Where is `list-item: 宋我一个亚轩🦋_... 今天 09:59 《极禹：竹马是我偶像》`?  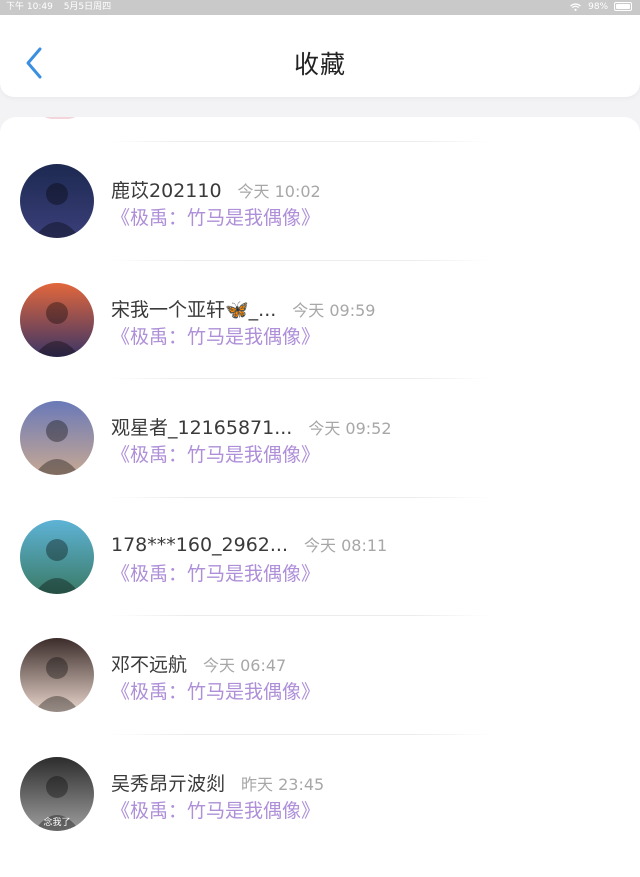
list-item: 宋我一个亚轩🦋_... 今天 09:59 《极禹：竹马是我偶像》 is located at coordinates (320, 296).